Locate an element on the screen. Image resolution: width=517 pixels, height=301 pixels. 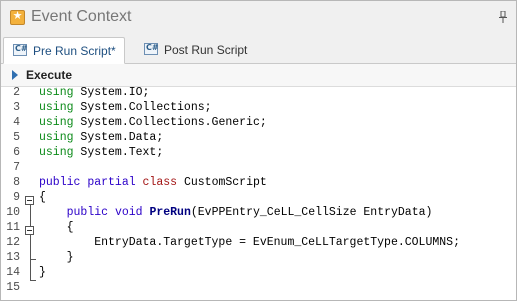
line-number: 12 is located at coordinates (13, 242).